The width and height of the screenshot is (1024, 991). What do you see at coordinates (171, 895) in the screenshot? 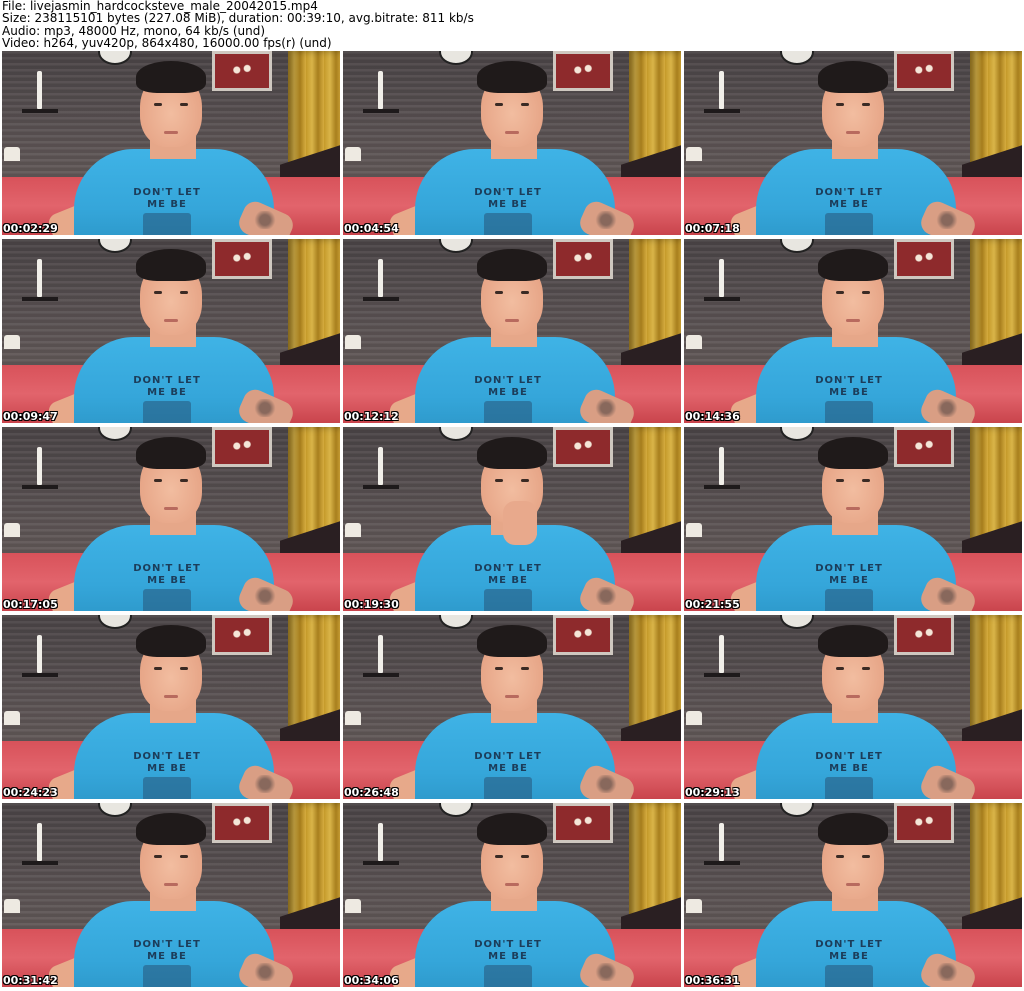
I see `video-thumbnail: DON'T LET ME BE 00:31:42` at bounding box center [171, 895].